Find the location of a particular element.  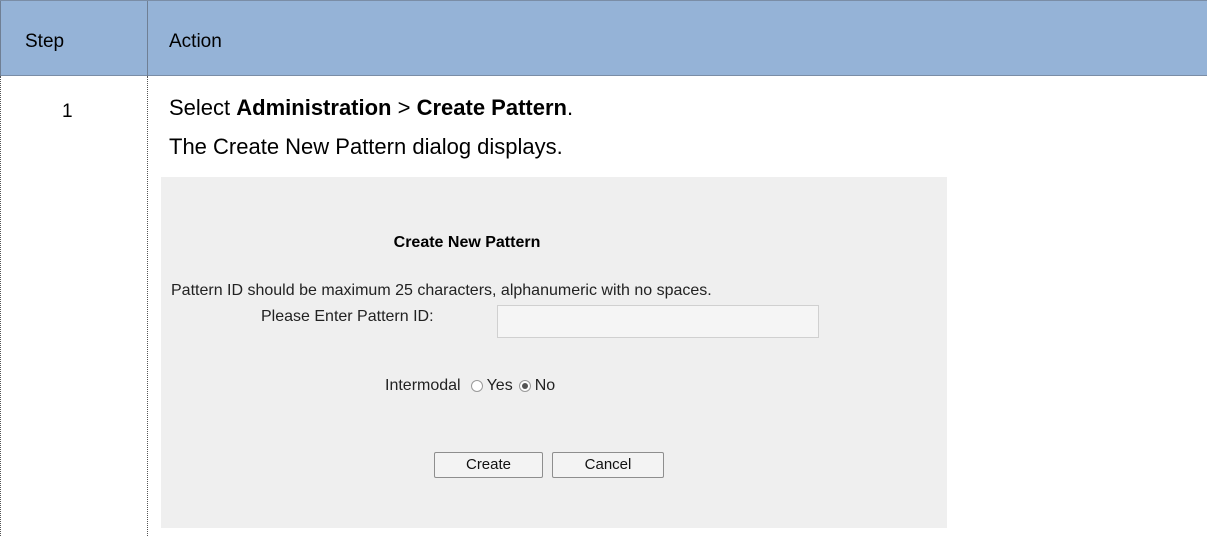

intermodal-yes-option: Yes is located at coordinates (491, 386).